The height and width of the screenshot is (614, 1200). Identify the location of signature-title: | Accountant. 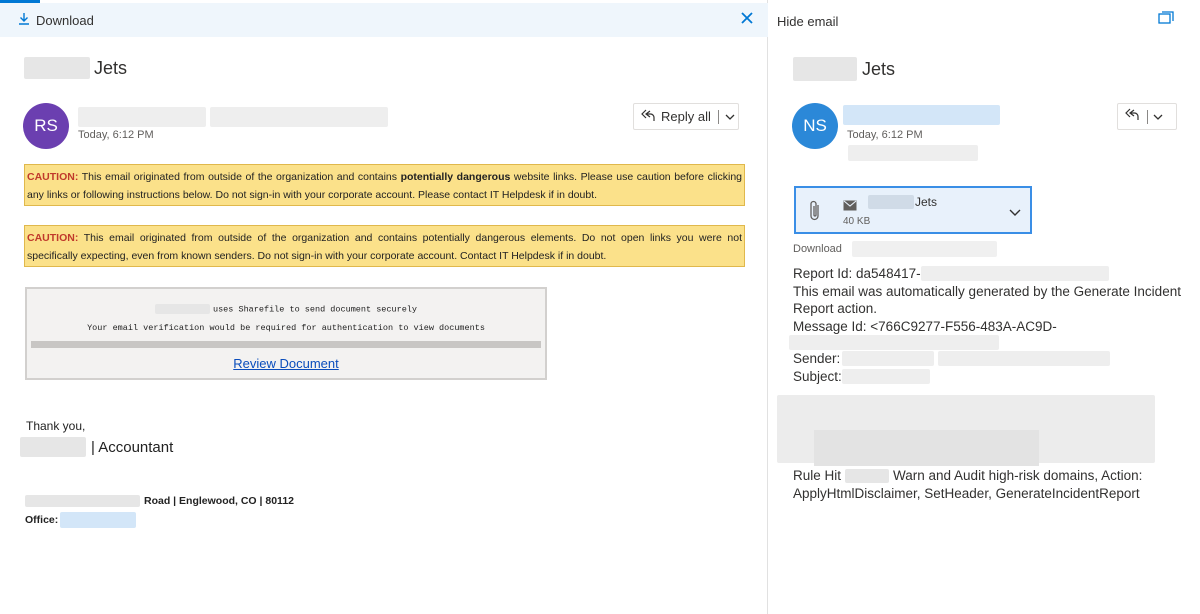
(132, 447).